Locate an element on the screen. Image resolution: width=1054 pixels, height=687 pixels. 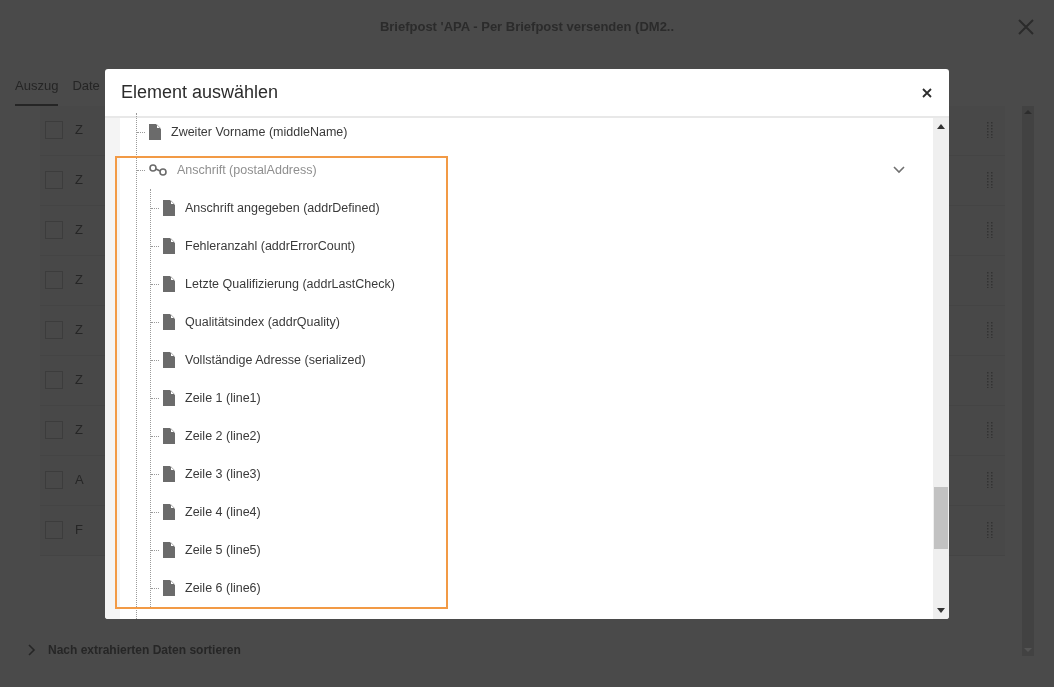
tree-item-label: Vollständige Adresse (serialized) is located at coordinates (275, 360).